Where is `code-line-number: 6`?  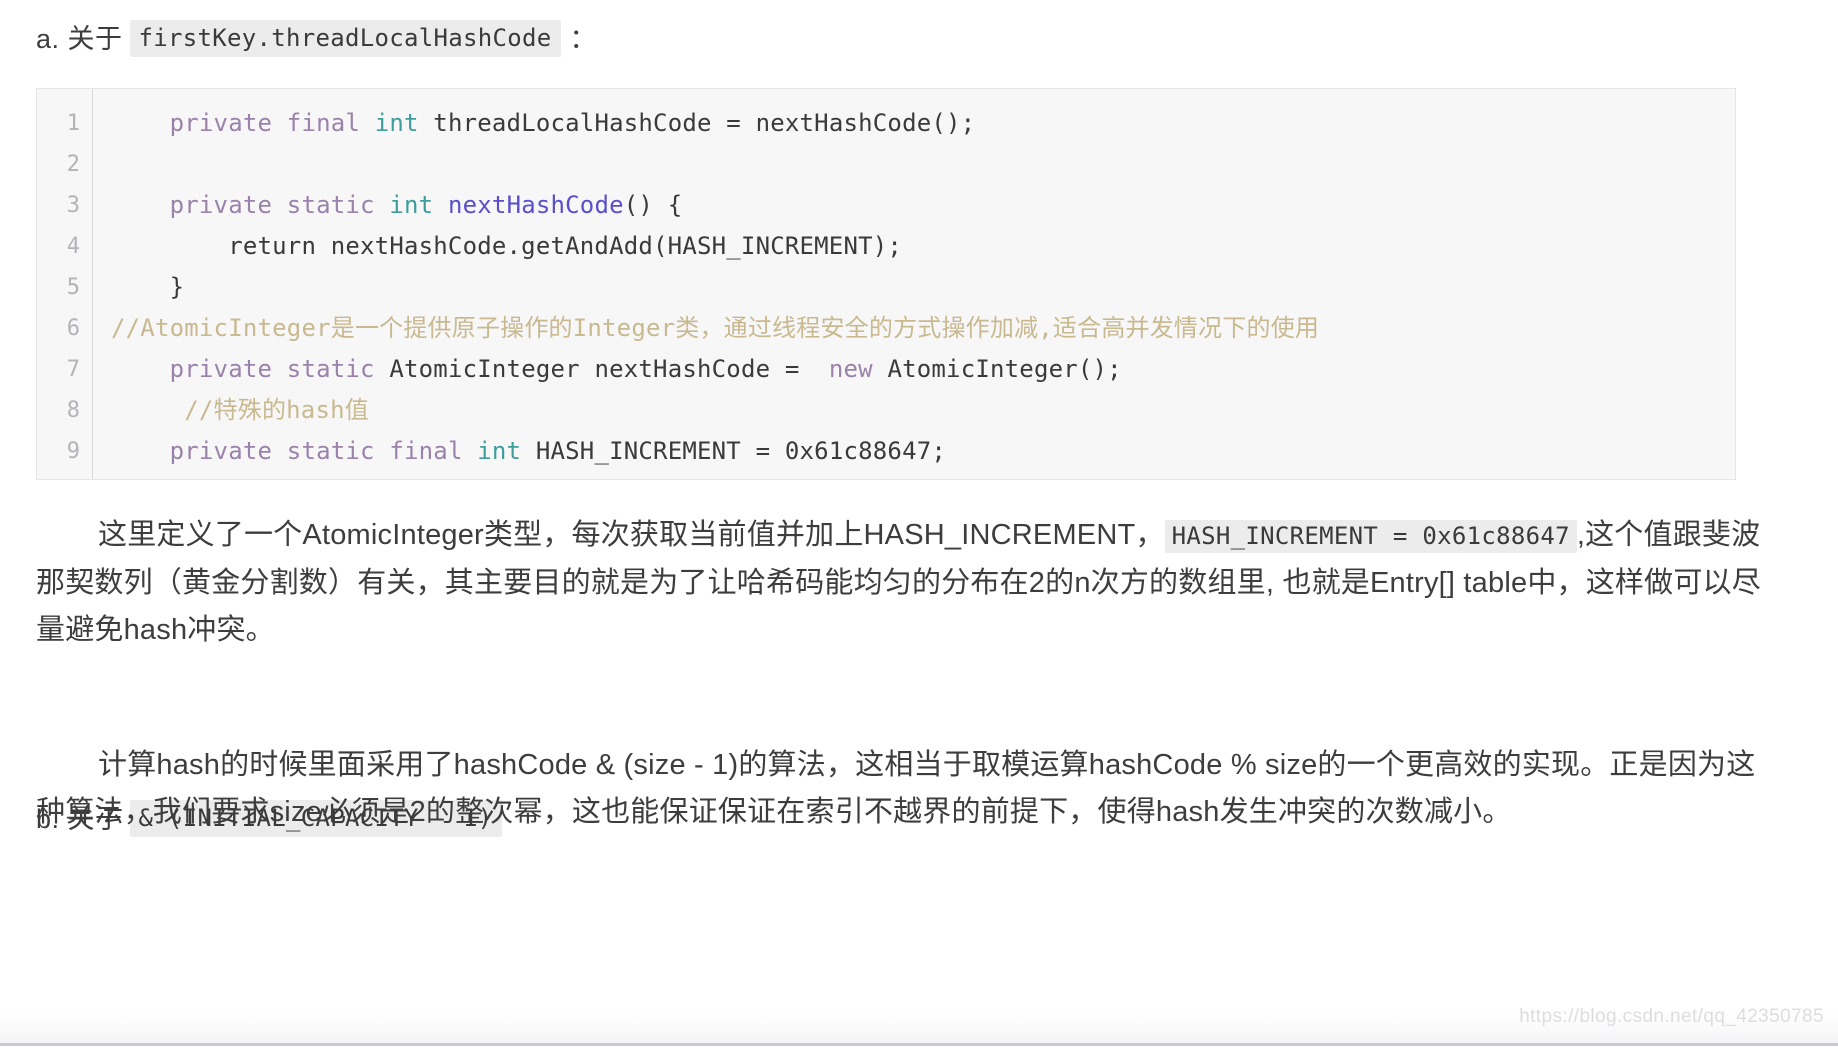 code-line-number: 6 is located at coordinates (73, 328).